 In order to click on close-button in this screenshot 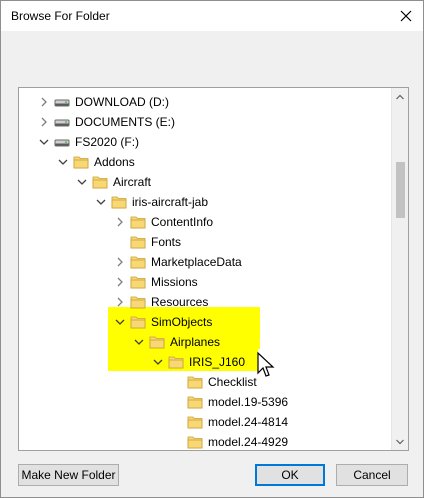, I will do `click(406, 16)`.